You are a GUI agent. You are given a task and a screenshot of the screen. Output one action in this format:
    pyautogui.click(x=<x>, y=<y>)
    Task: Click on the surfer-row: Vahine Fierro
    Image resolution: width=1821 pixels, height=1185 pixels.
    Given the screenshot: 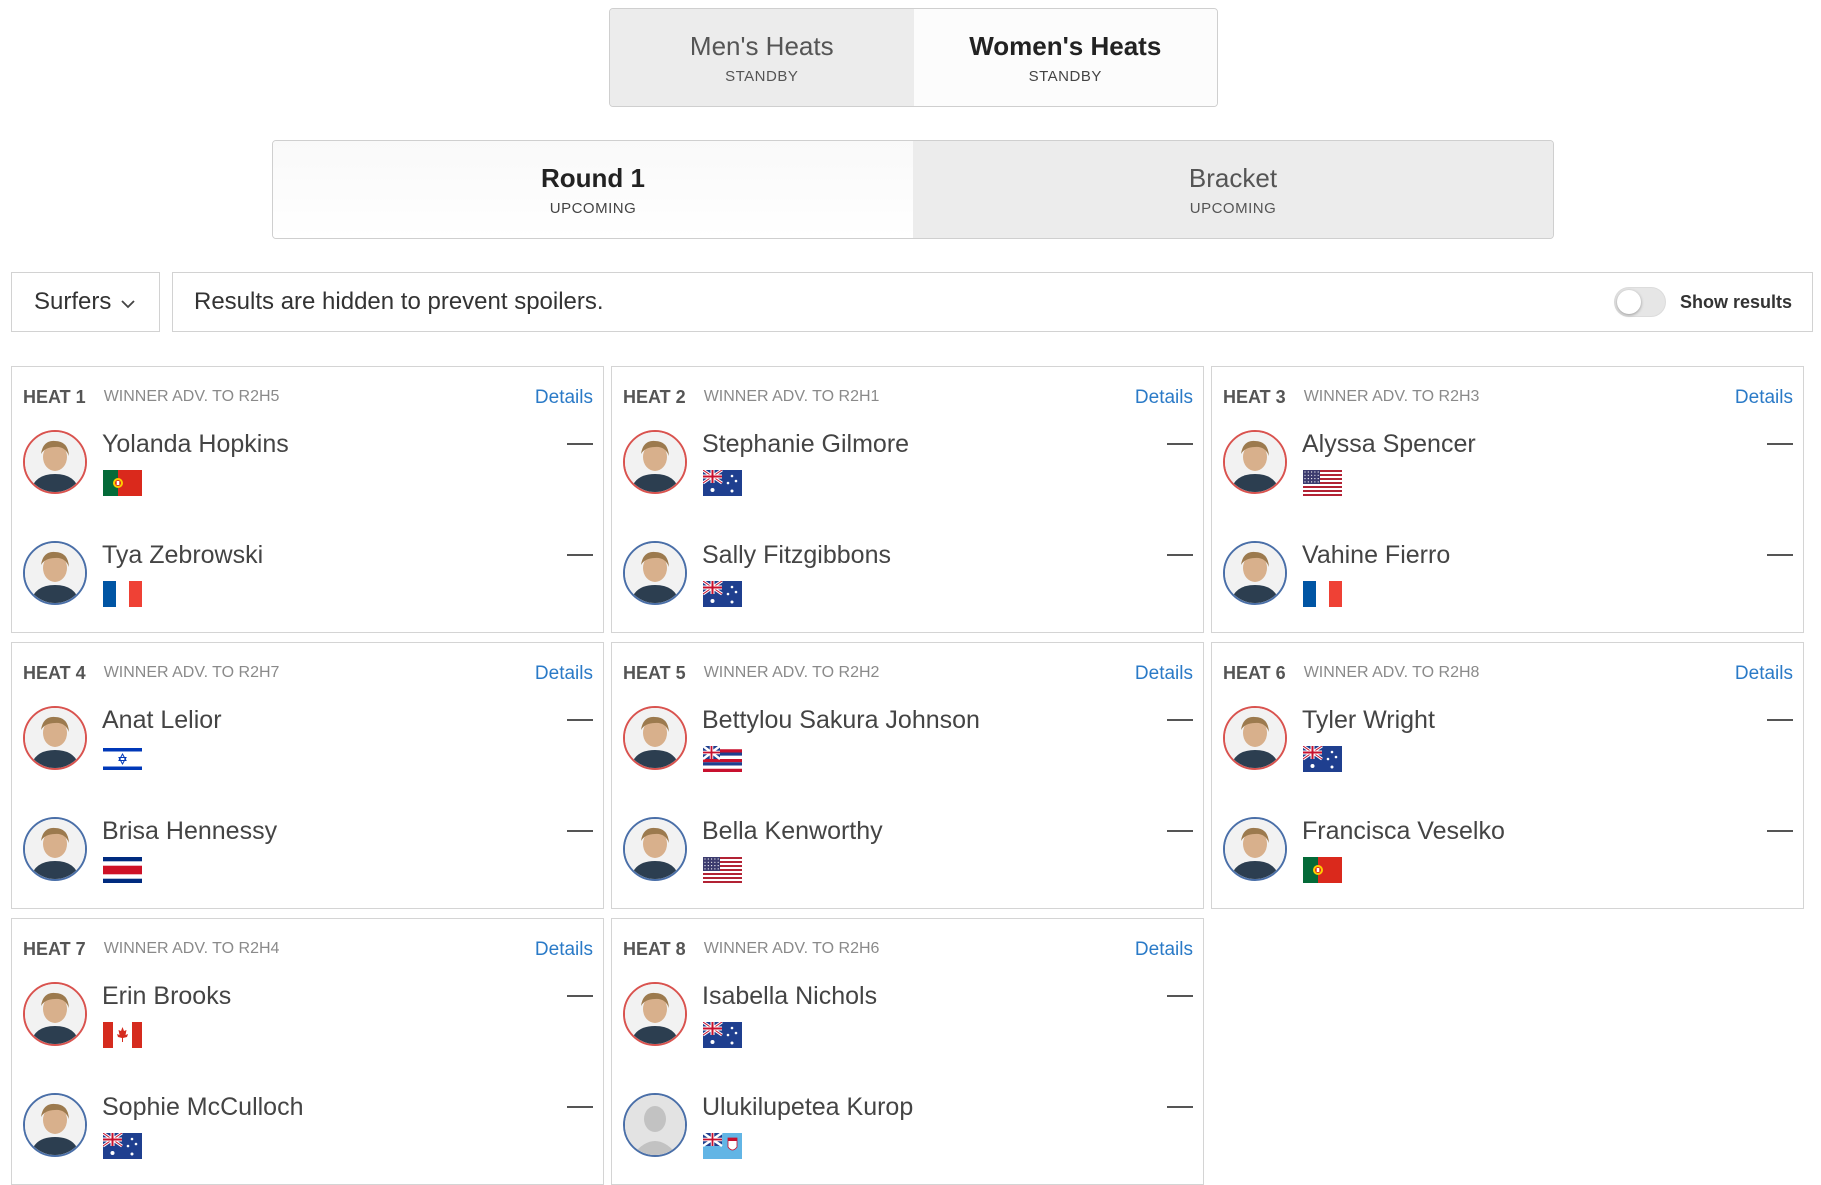 What is the action you would take?
    pyautogui.click(x=1508, y=578)
    